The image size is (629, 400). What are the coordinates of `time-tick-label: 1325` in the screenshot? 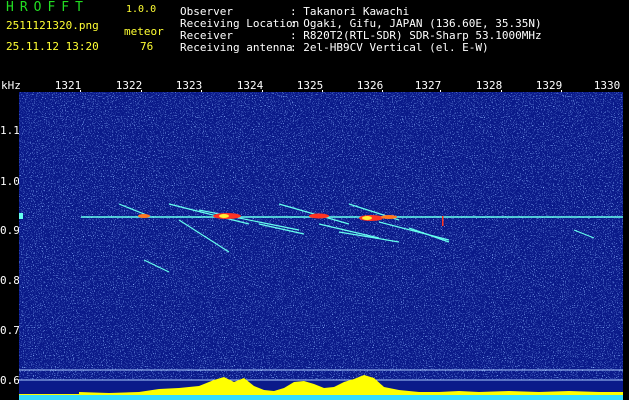 It's located at (310, 85).